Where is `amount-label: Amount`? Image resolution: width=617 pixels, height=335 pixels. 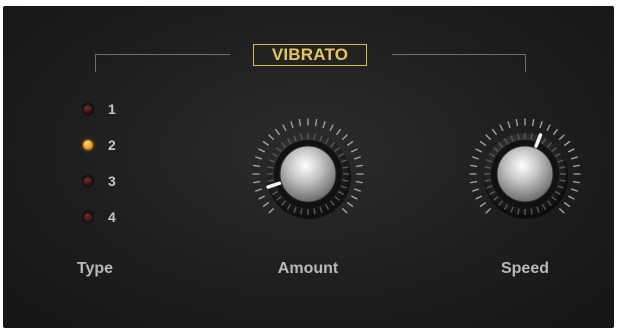 amount-label: Amount is located at coordinates (308, 268).